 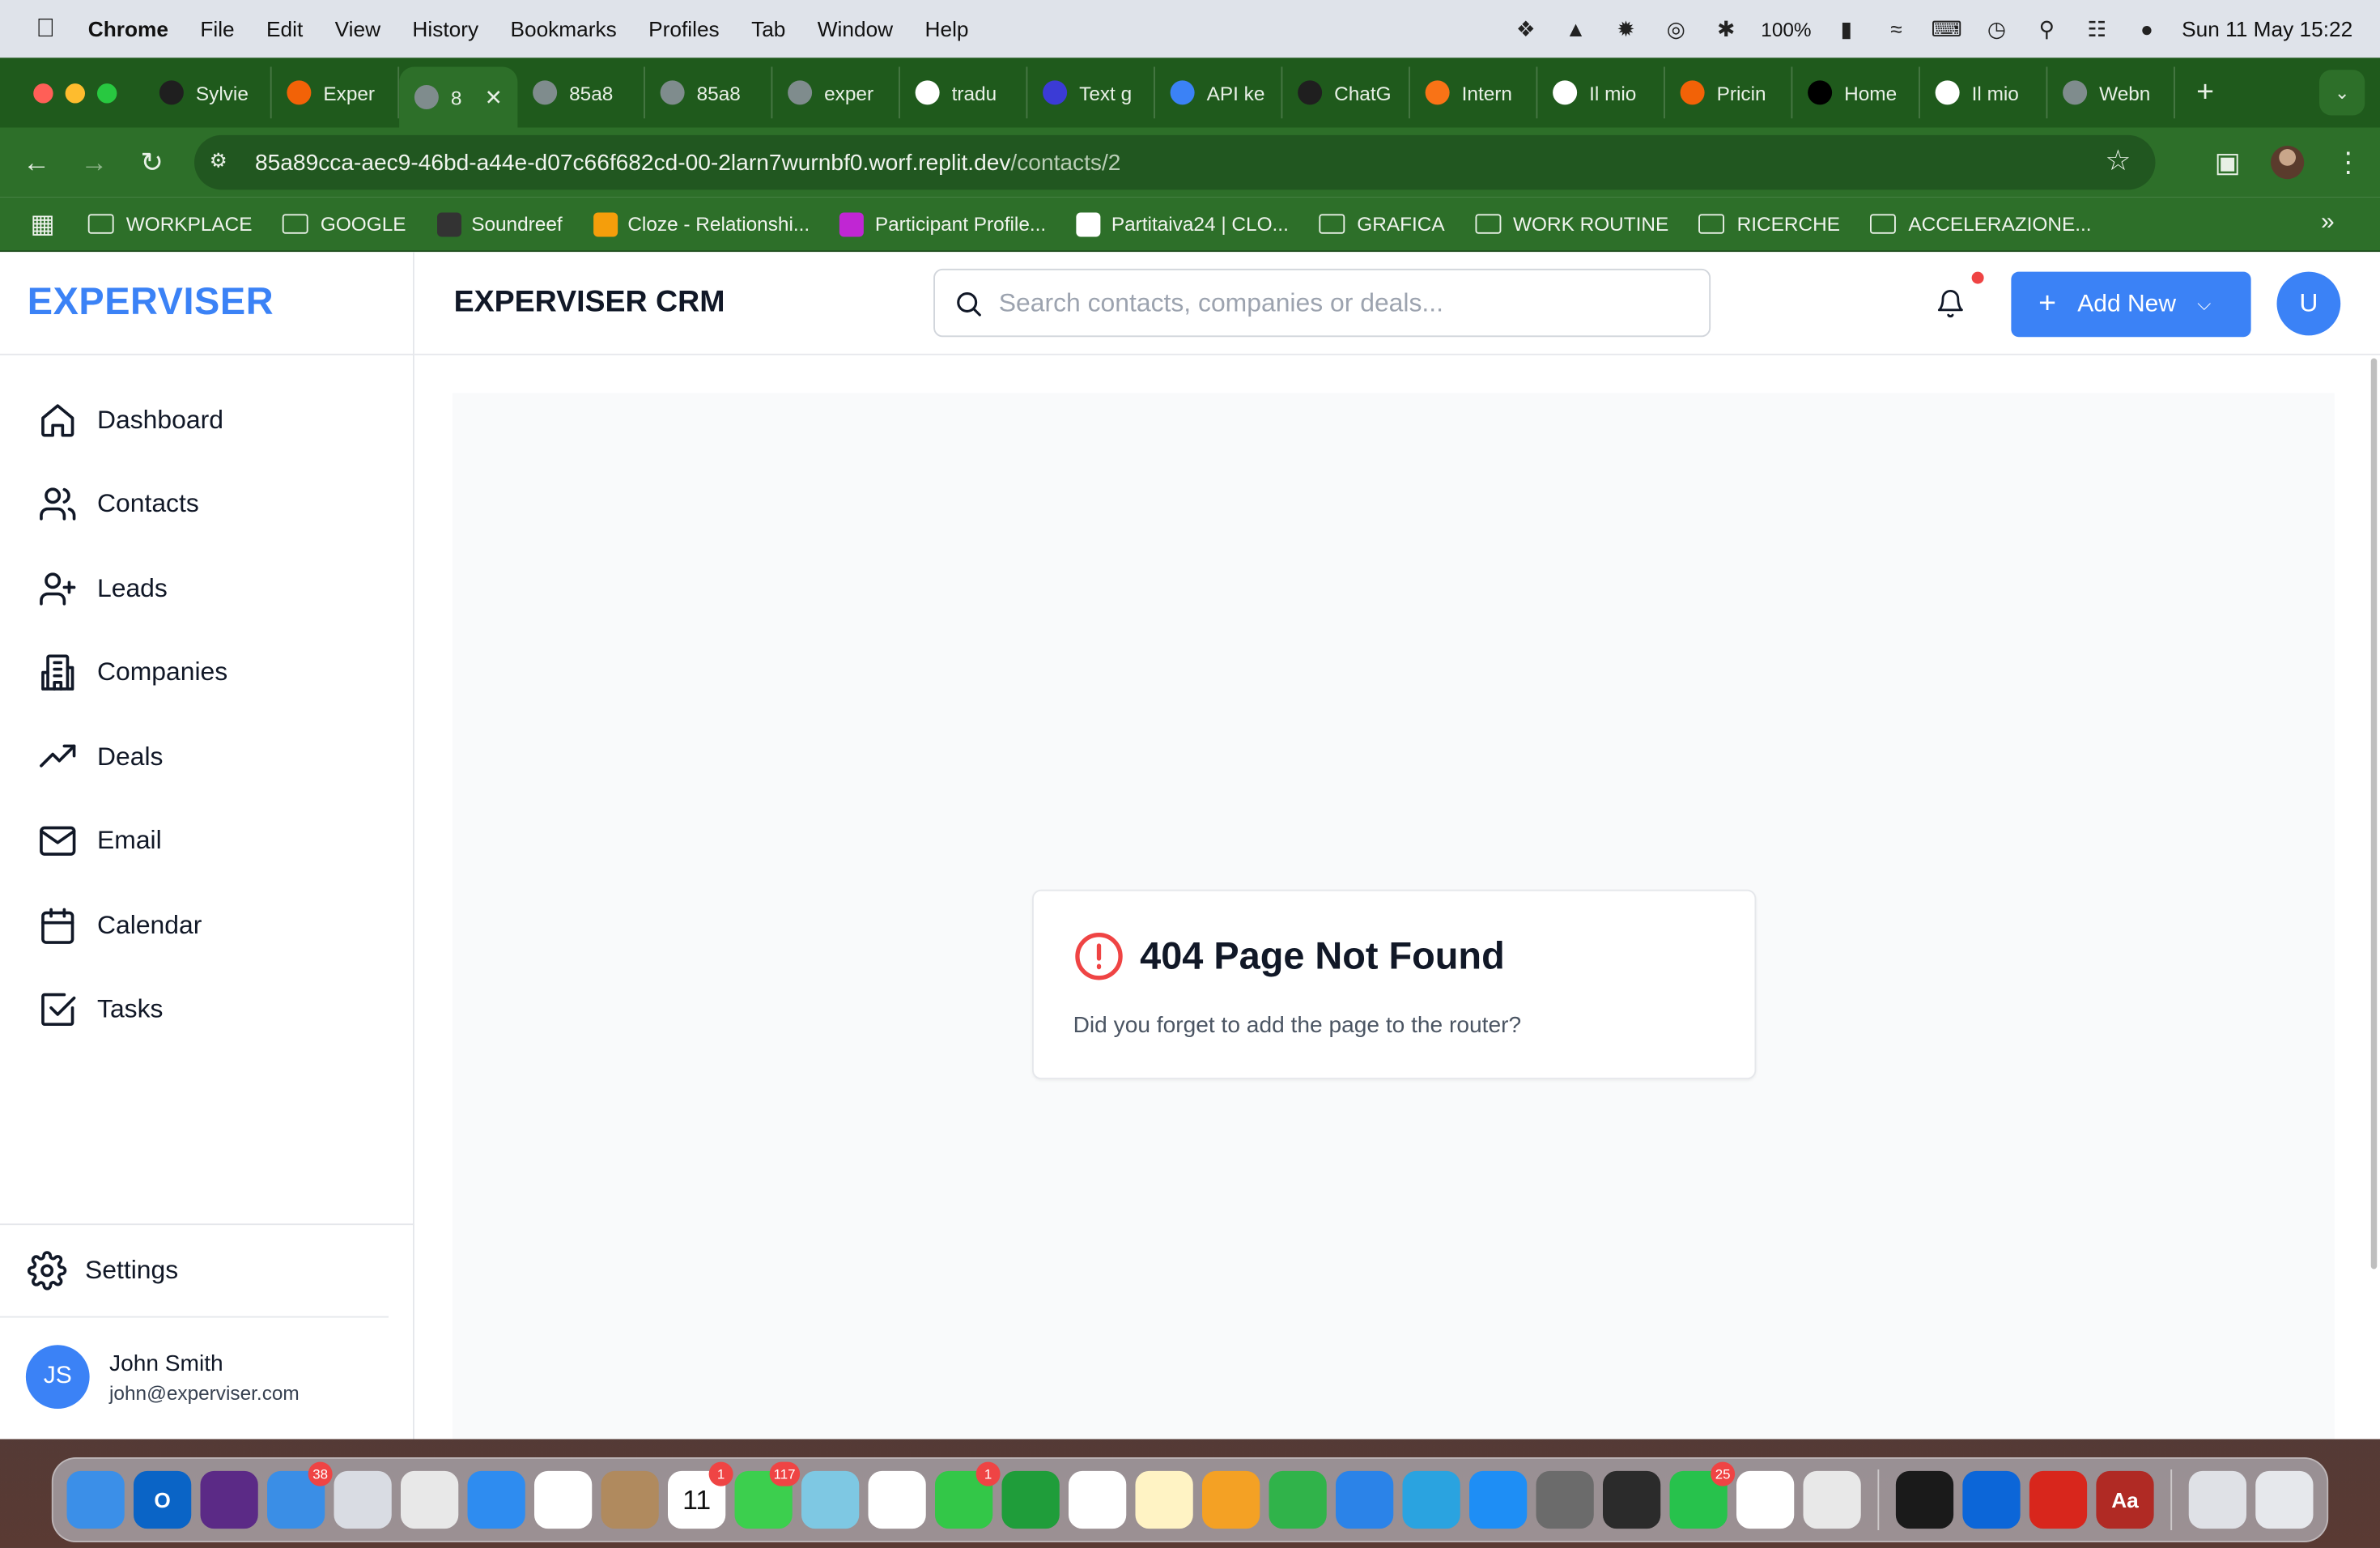 What do you see at coordinates (1565, 1499) in the screenshot?
I see `dock-system-settings-icon` at bounding box center [1565, 1499].